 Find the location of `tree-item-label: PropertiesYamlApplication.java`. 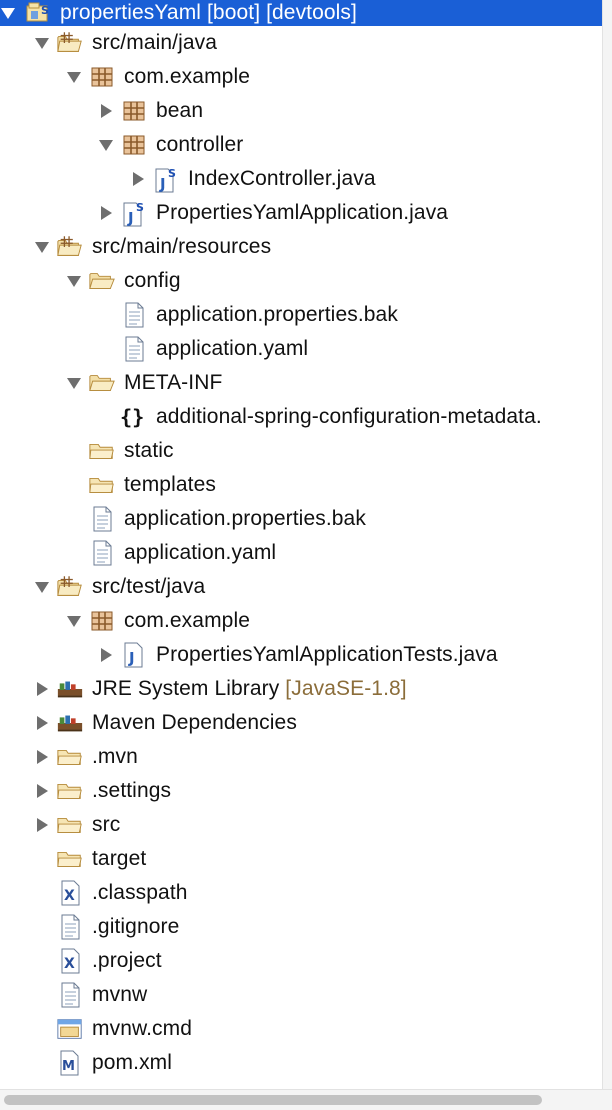

tree-item-label: PropertiesYamlApplication.java is located at coordinates (302, 212).